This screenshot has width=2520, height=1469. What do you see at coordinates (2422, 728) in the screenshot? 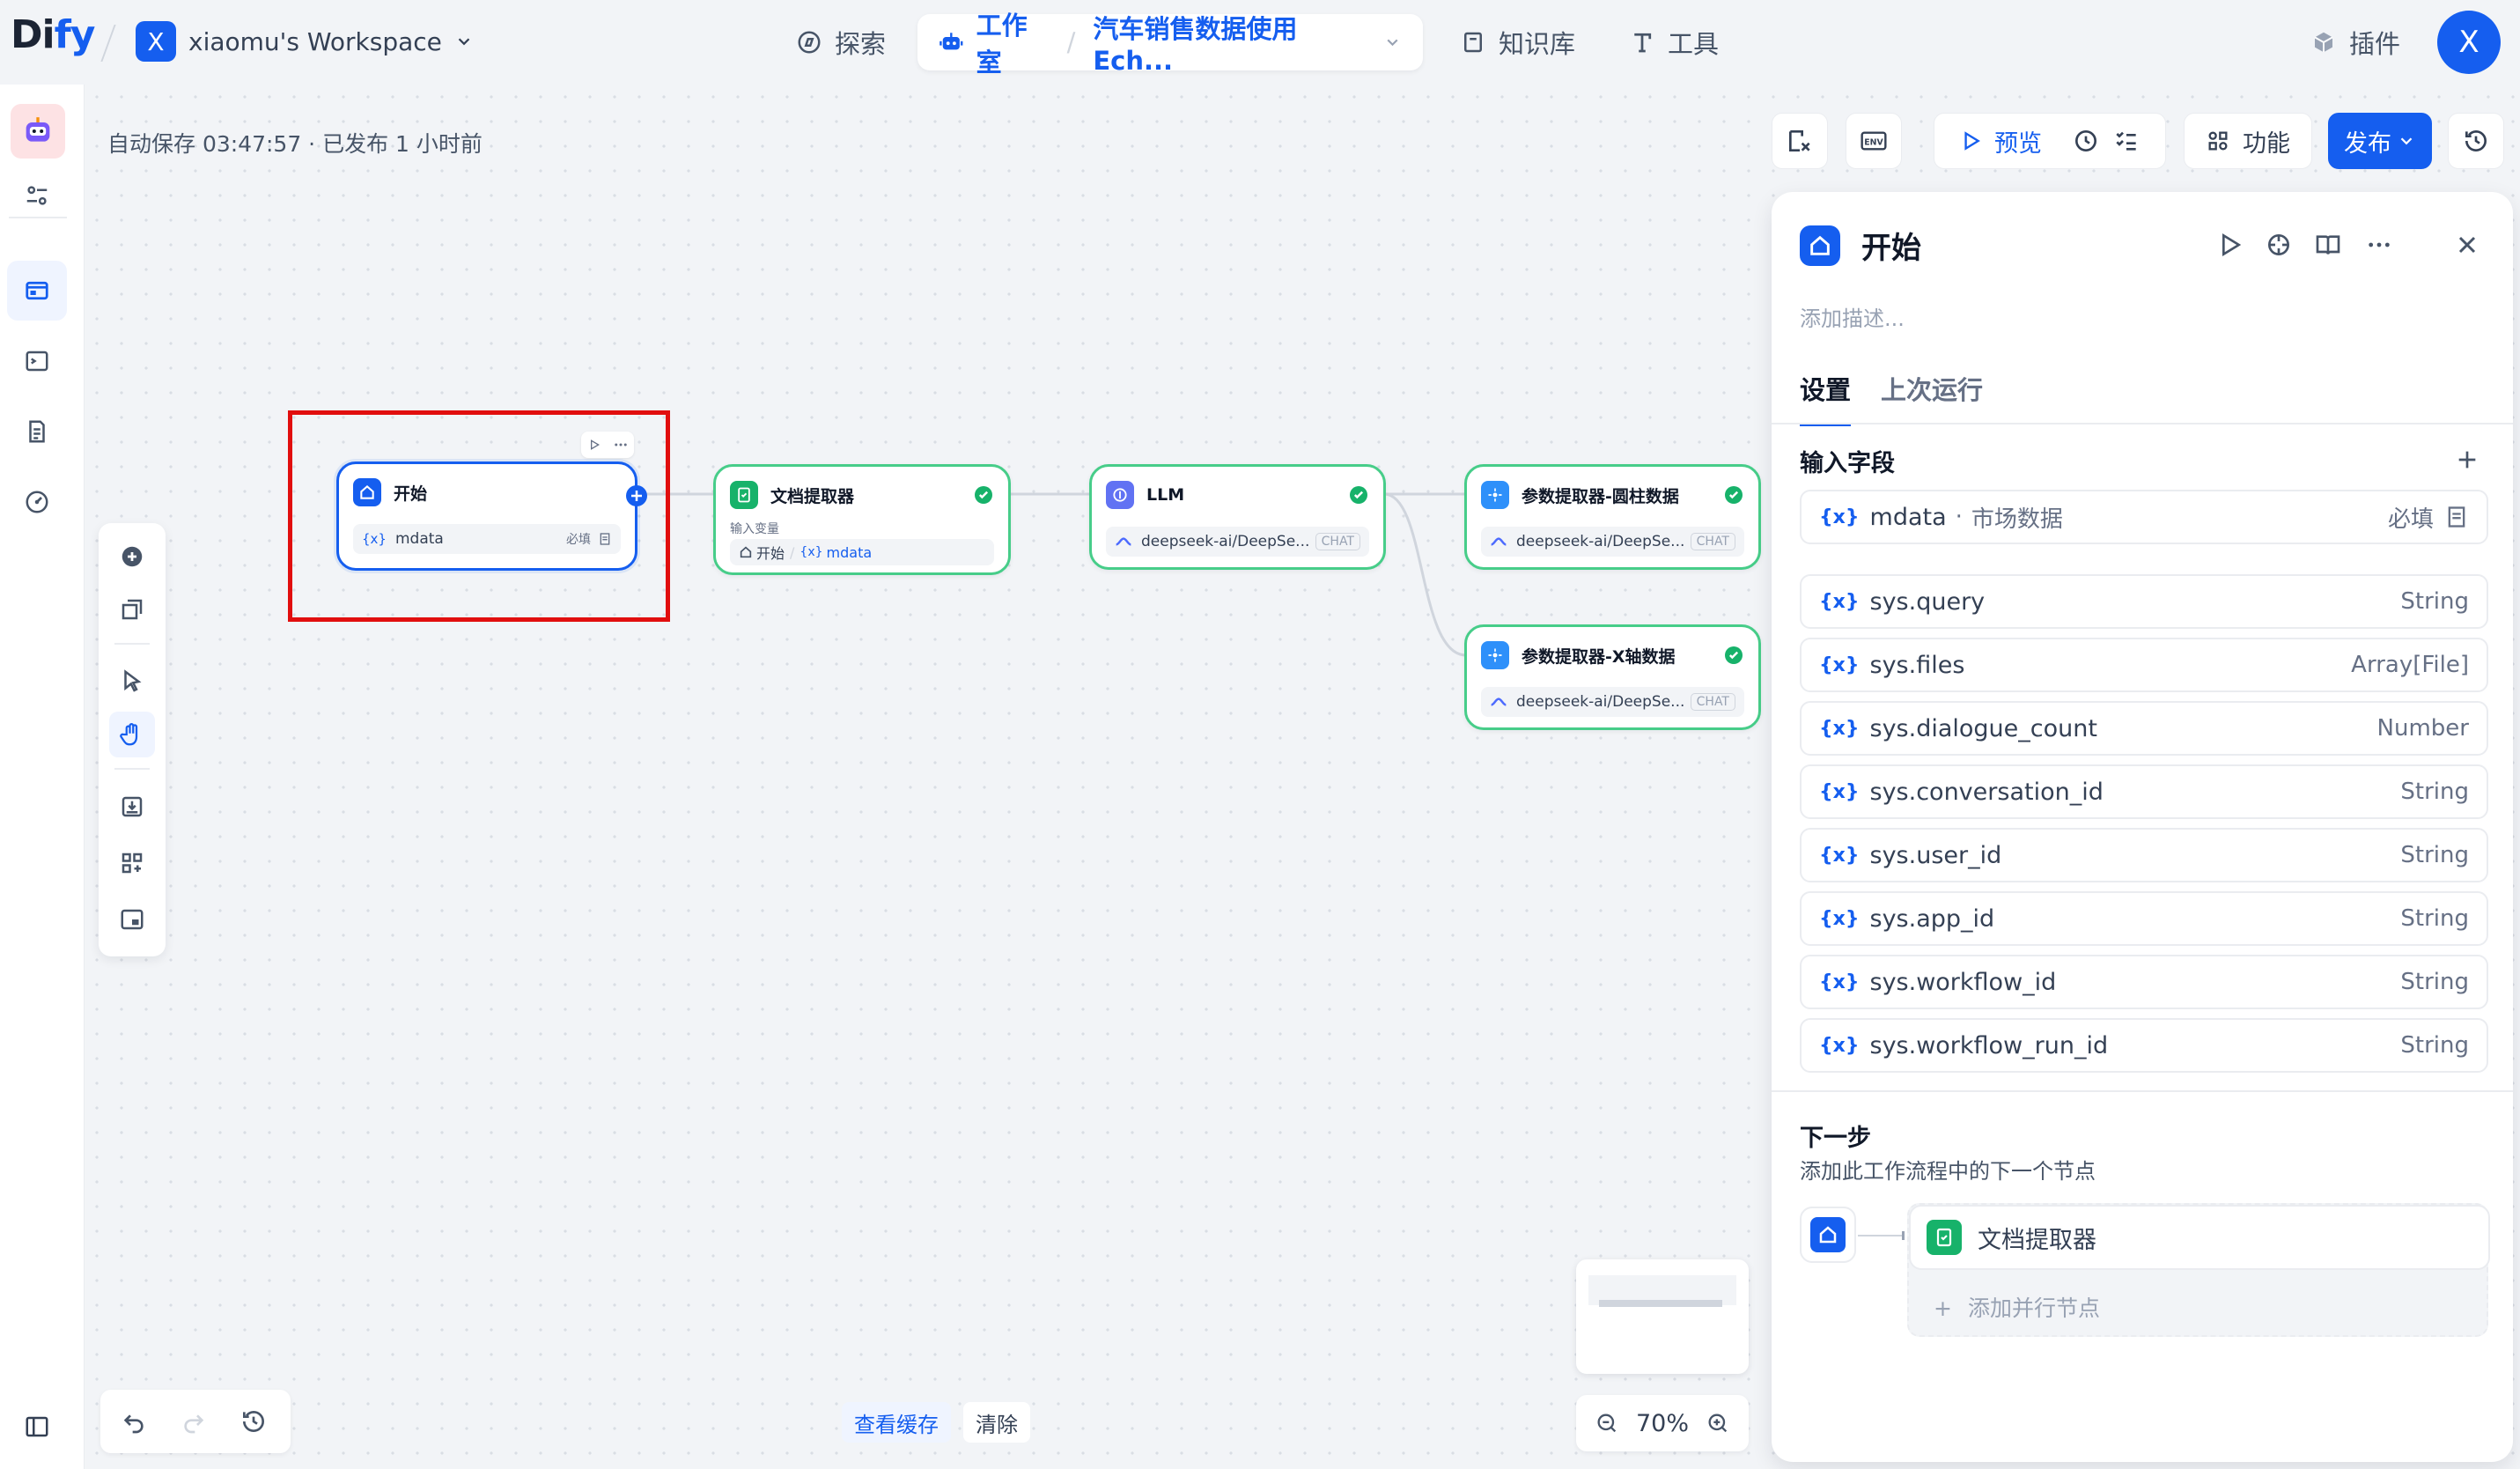
I see `field-type: Number` at bounding box center [2422, 728].